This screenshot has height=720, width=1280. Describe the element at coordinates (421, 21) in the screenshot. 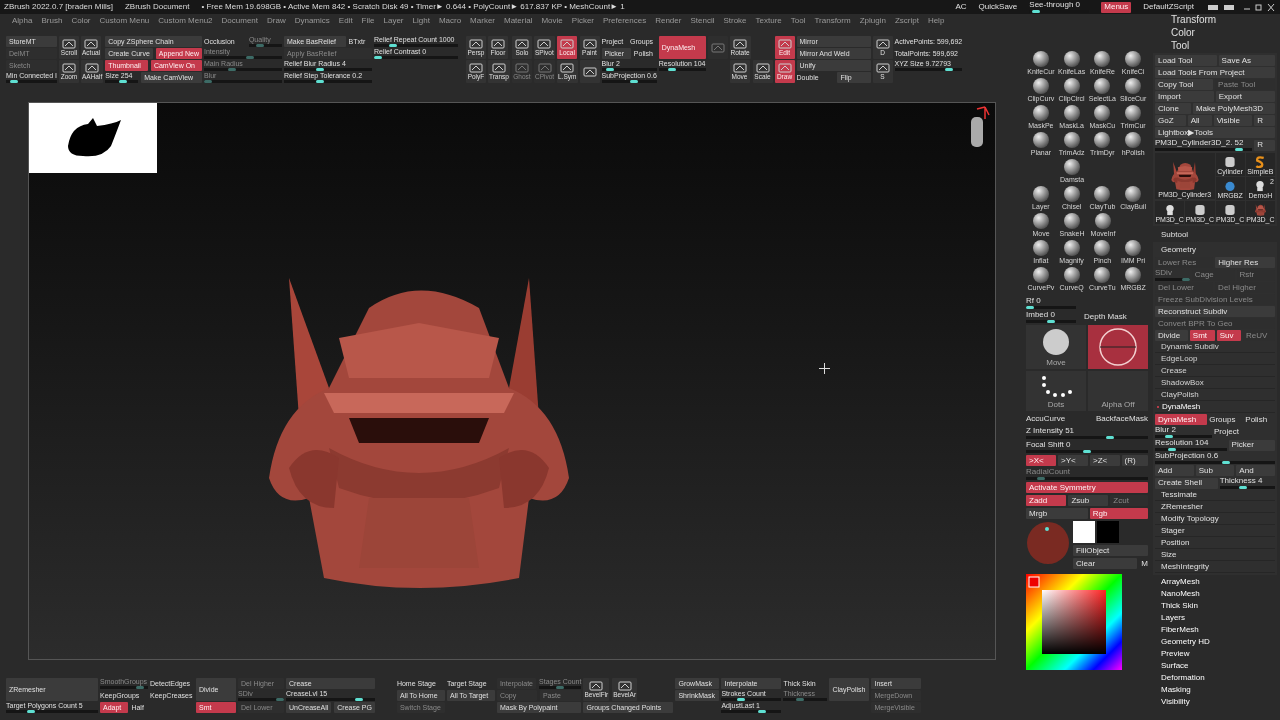

I see `menu-item: Light` at that location.